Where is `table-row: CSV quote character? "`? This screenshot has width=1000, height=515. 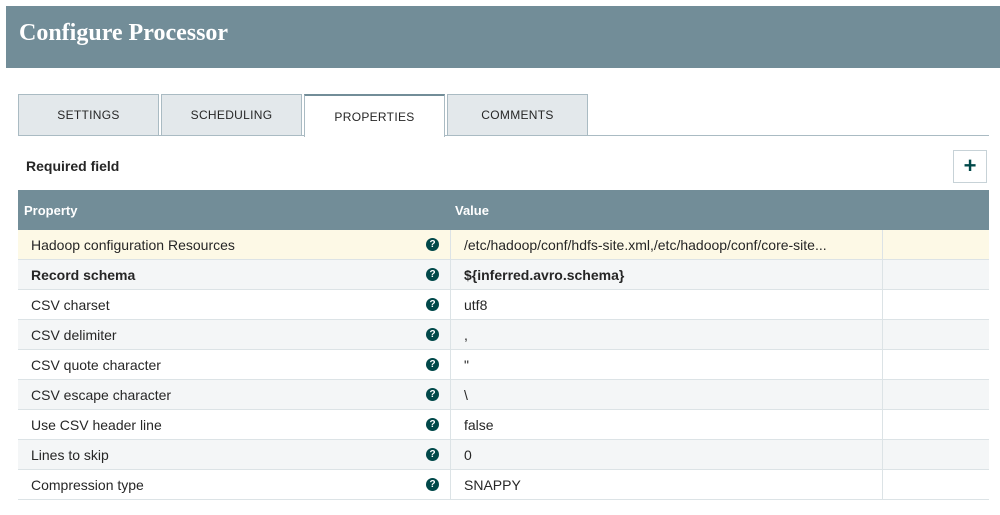 table-row: CSV quote character? " is located at coordinates (503, 365).